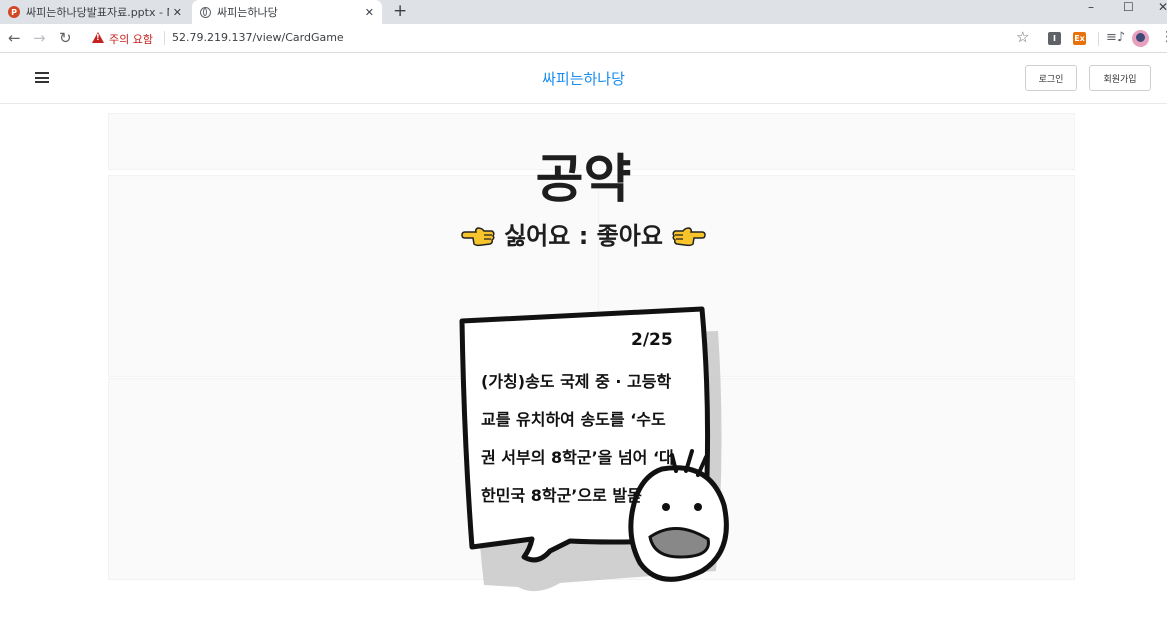 Image resolution: width=1167 pixels, height=639 pixels. I want to click on back-arrow-icon: ←, so click(14, 38).